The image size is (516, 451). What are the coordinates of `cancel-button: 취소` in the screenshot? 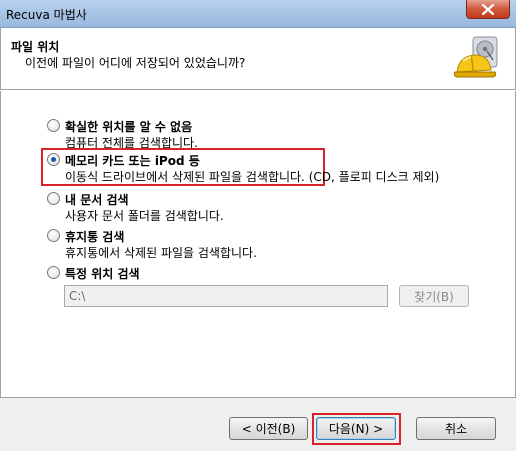 It's located at (456, 428).